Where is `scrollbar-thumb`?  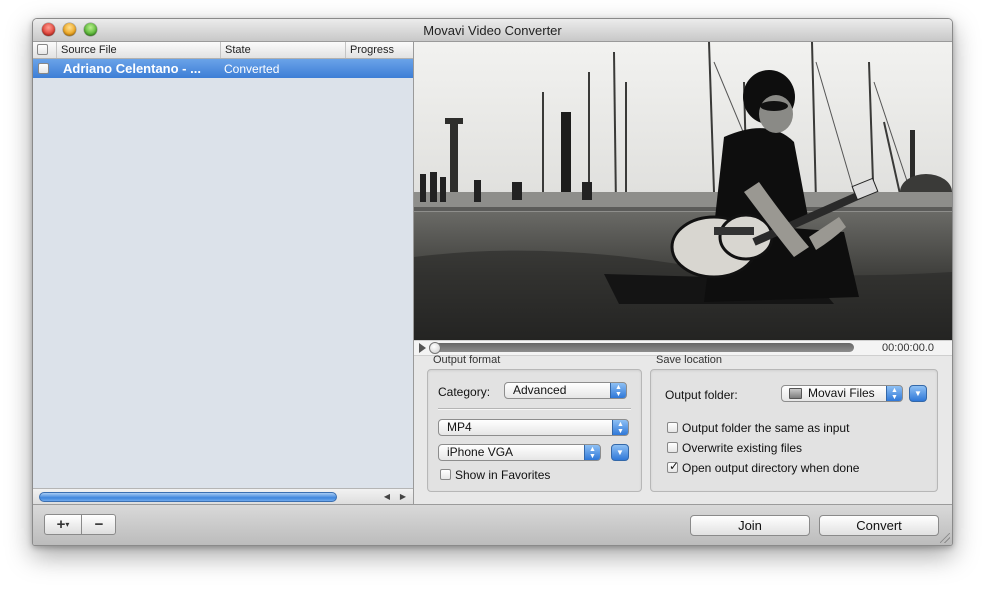
scrollbar-thumb is located at coordinates (188, 497).